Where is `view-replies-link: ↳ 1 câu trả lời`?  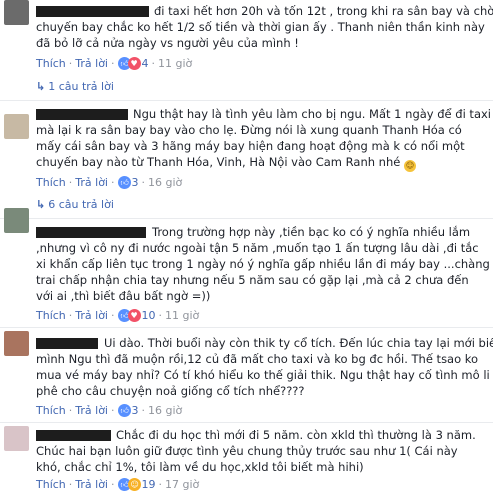 view-replies-link: ↳ 1 câu trả lời is located at coordinates (75, 87).